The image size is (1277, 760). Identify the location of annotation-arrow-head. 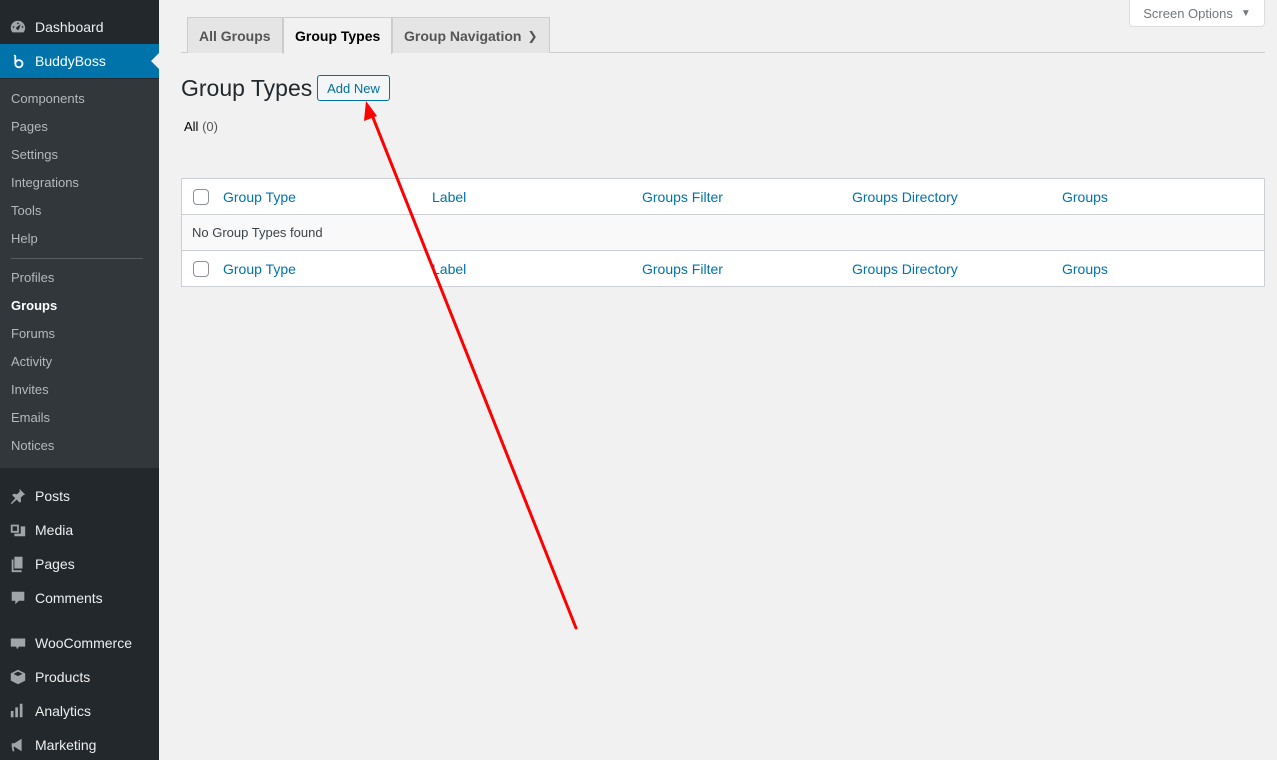
(370, 111).